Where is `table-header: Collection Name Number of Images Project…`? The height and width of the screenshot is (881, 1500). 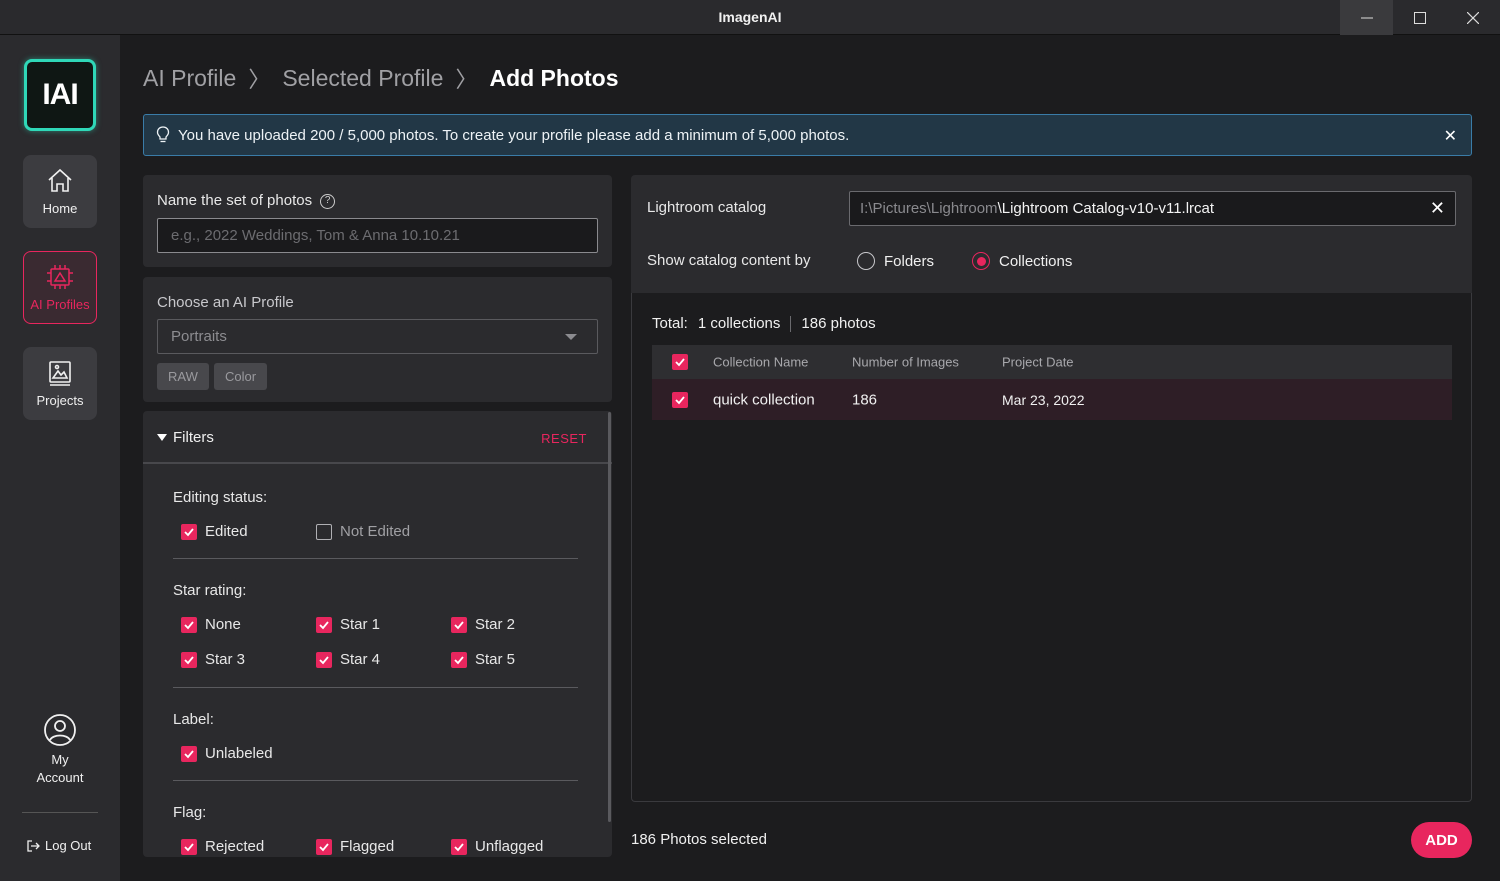
table-header: Collection Name Number of Images Project… is located at coordinates (1052, 362).